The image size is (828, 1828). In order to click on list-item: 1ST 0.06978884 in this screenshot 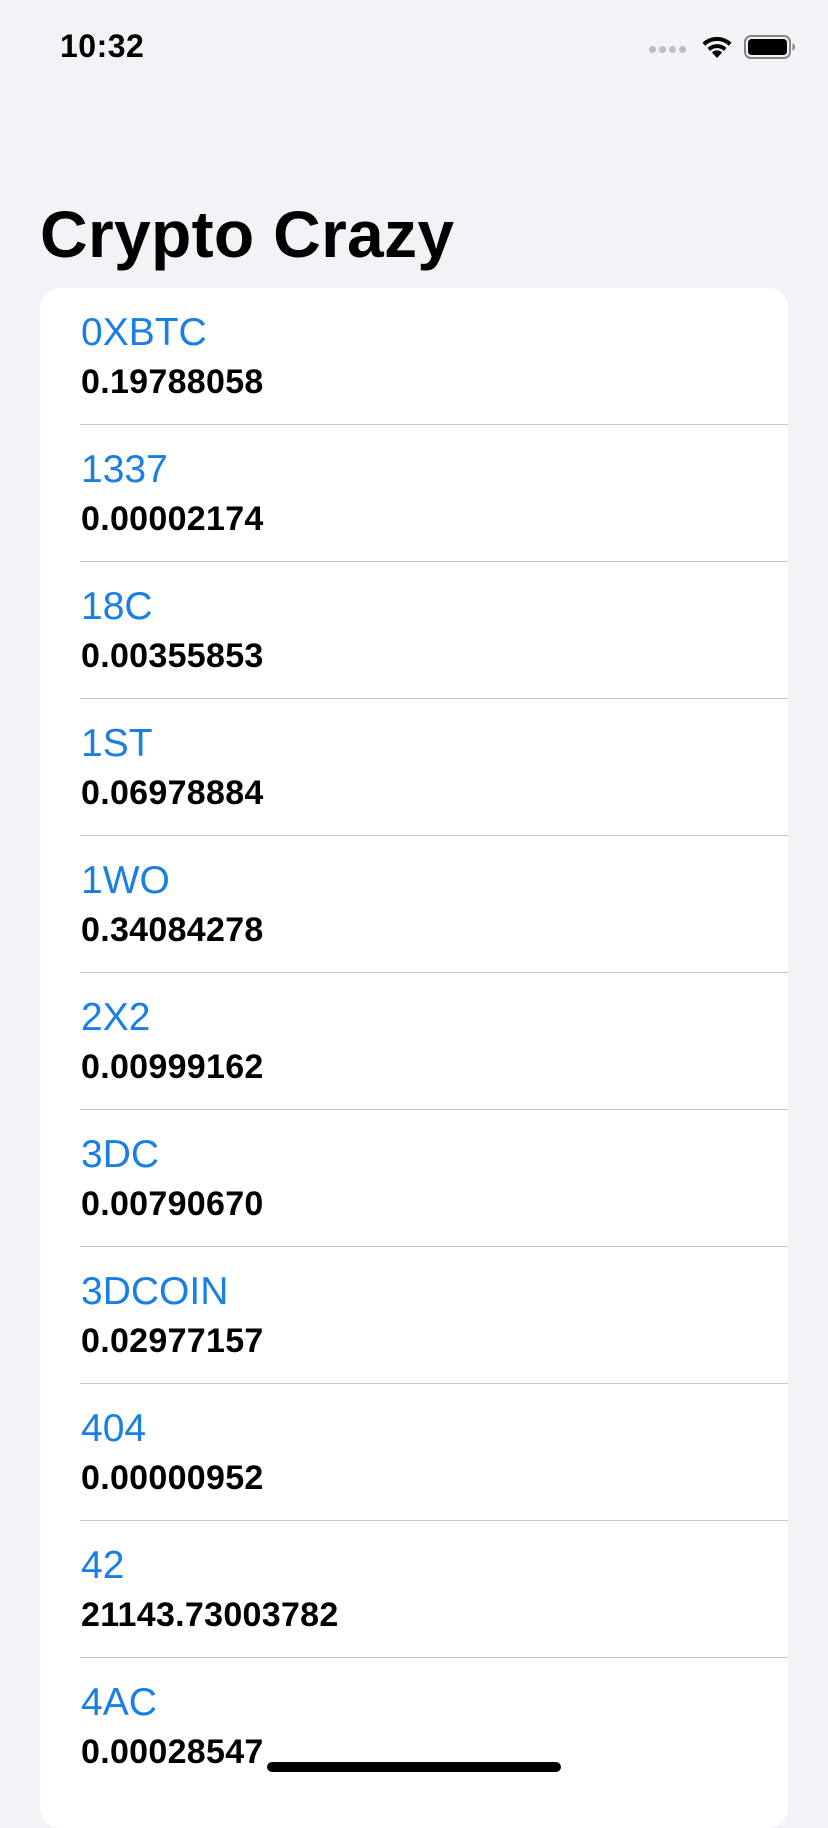, I will do `click(414, 767)`.